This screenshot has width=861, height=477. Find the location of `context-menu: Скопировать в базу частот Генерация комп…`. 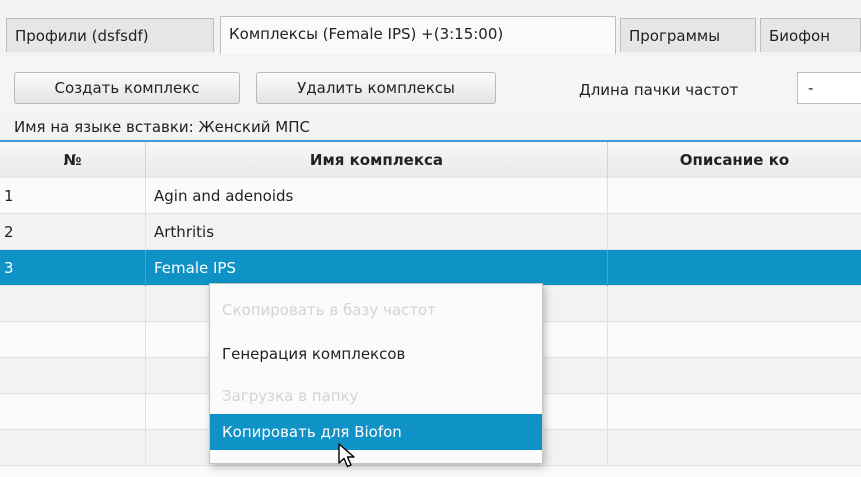

context-menu: Скопировать в базу частот Генерация комп… is located at coordinates (376, 373).